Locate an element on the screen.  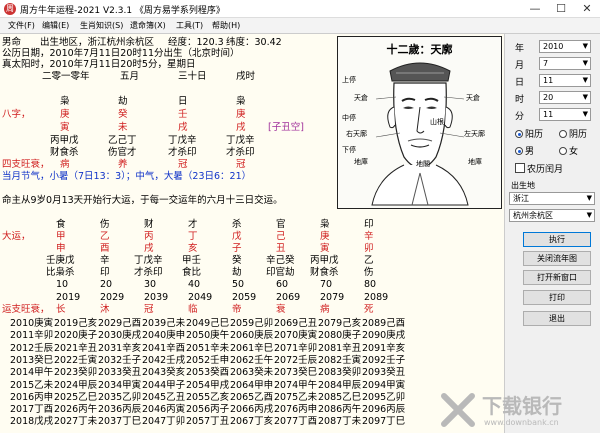
bazi-shishen: 日 is located at coordinates (183, 101).